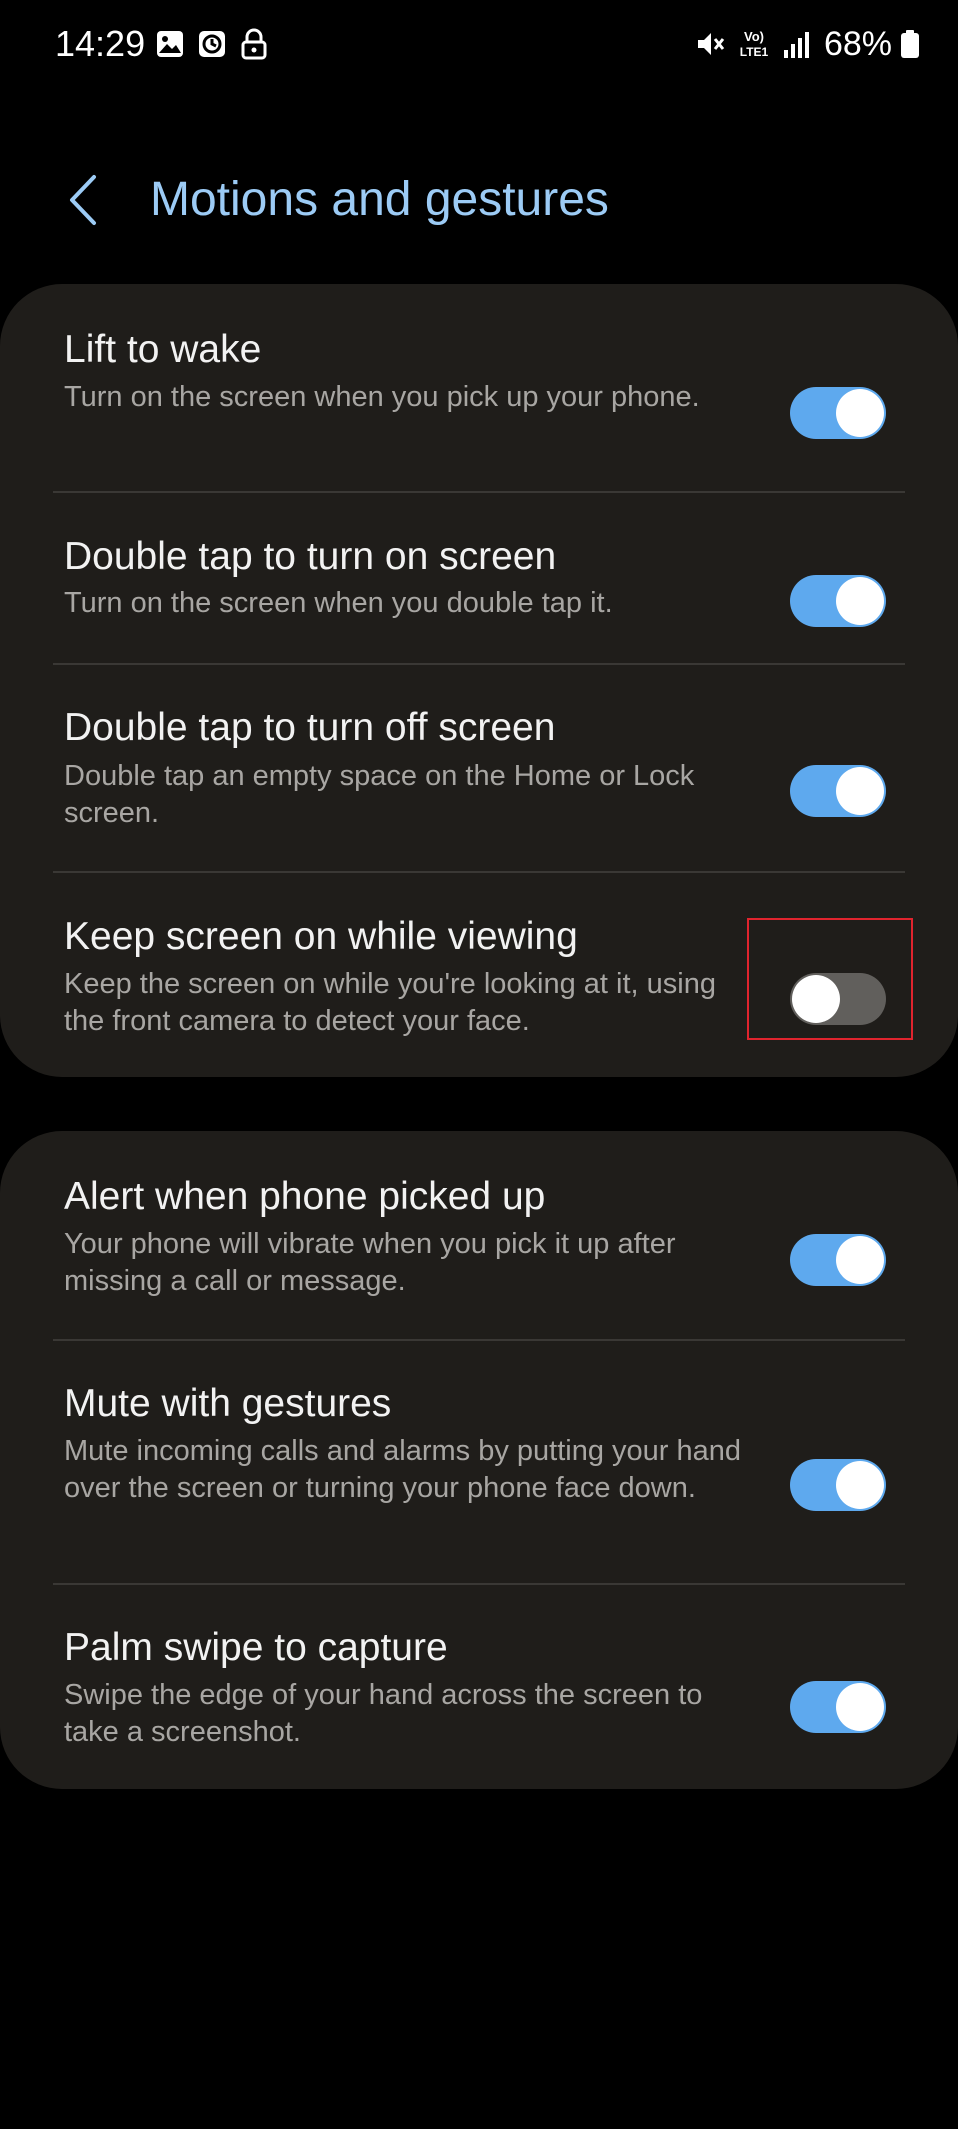 This screenshot has height=2129, width=958. What do you see at coordinates (910, 44) in the screenshot?
I see `battery-icon` at bounding box center [910, 44].